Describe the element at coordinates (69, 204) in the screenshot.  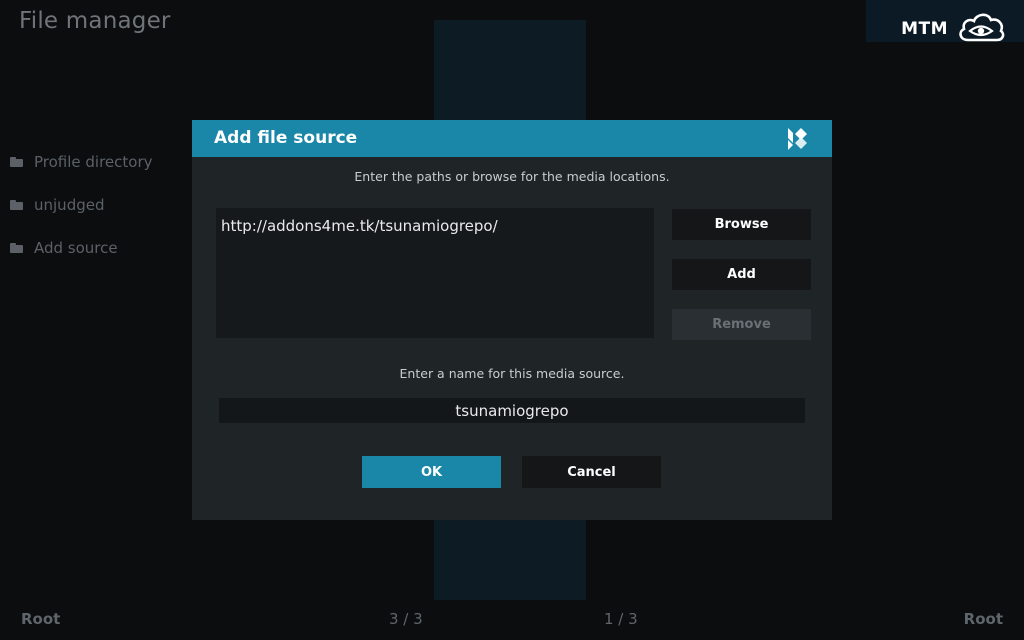
I see `sidebar-item-label: unjudged` at that location.